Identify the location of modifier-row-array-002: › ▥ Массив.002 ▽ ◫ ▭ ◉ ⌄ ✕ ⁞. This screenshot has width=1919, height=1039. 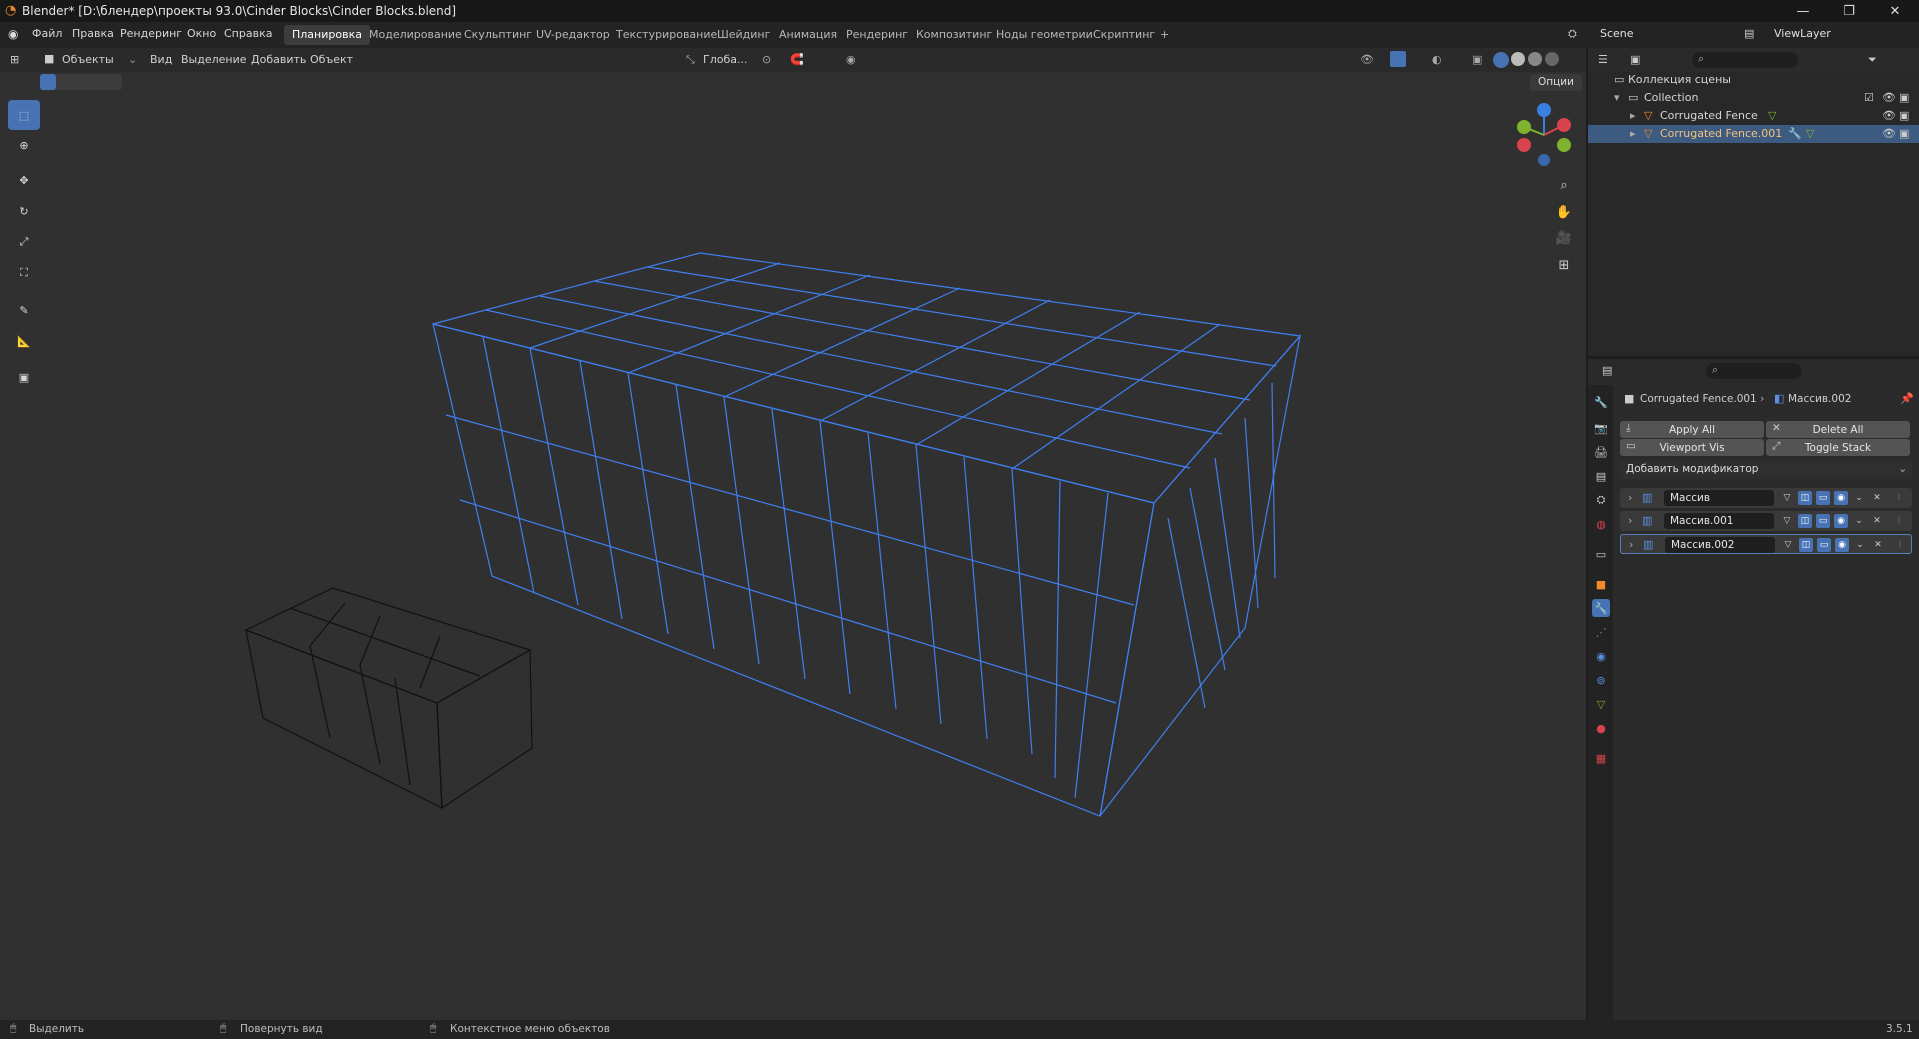
(1766, 544).